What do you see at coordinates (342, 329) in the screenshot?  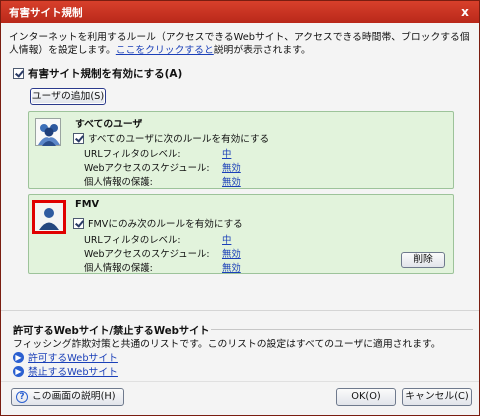 I see `section-title-rule` at bounding box center [342, 329].